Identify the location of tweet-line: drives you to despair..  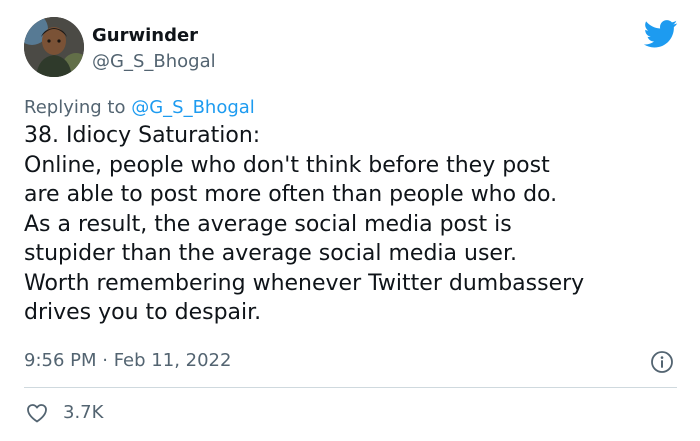
(143, 312).